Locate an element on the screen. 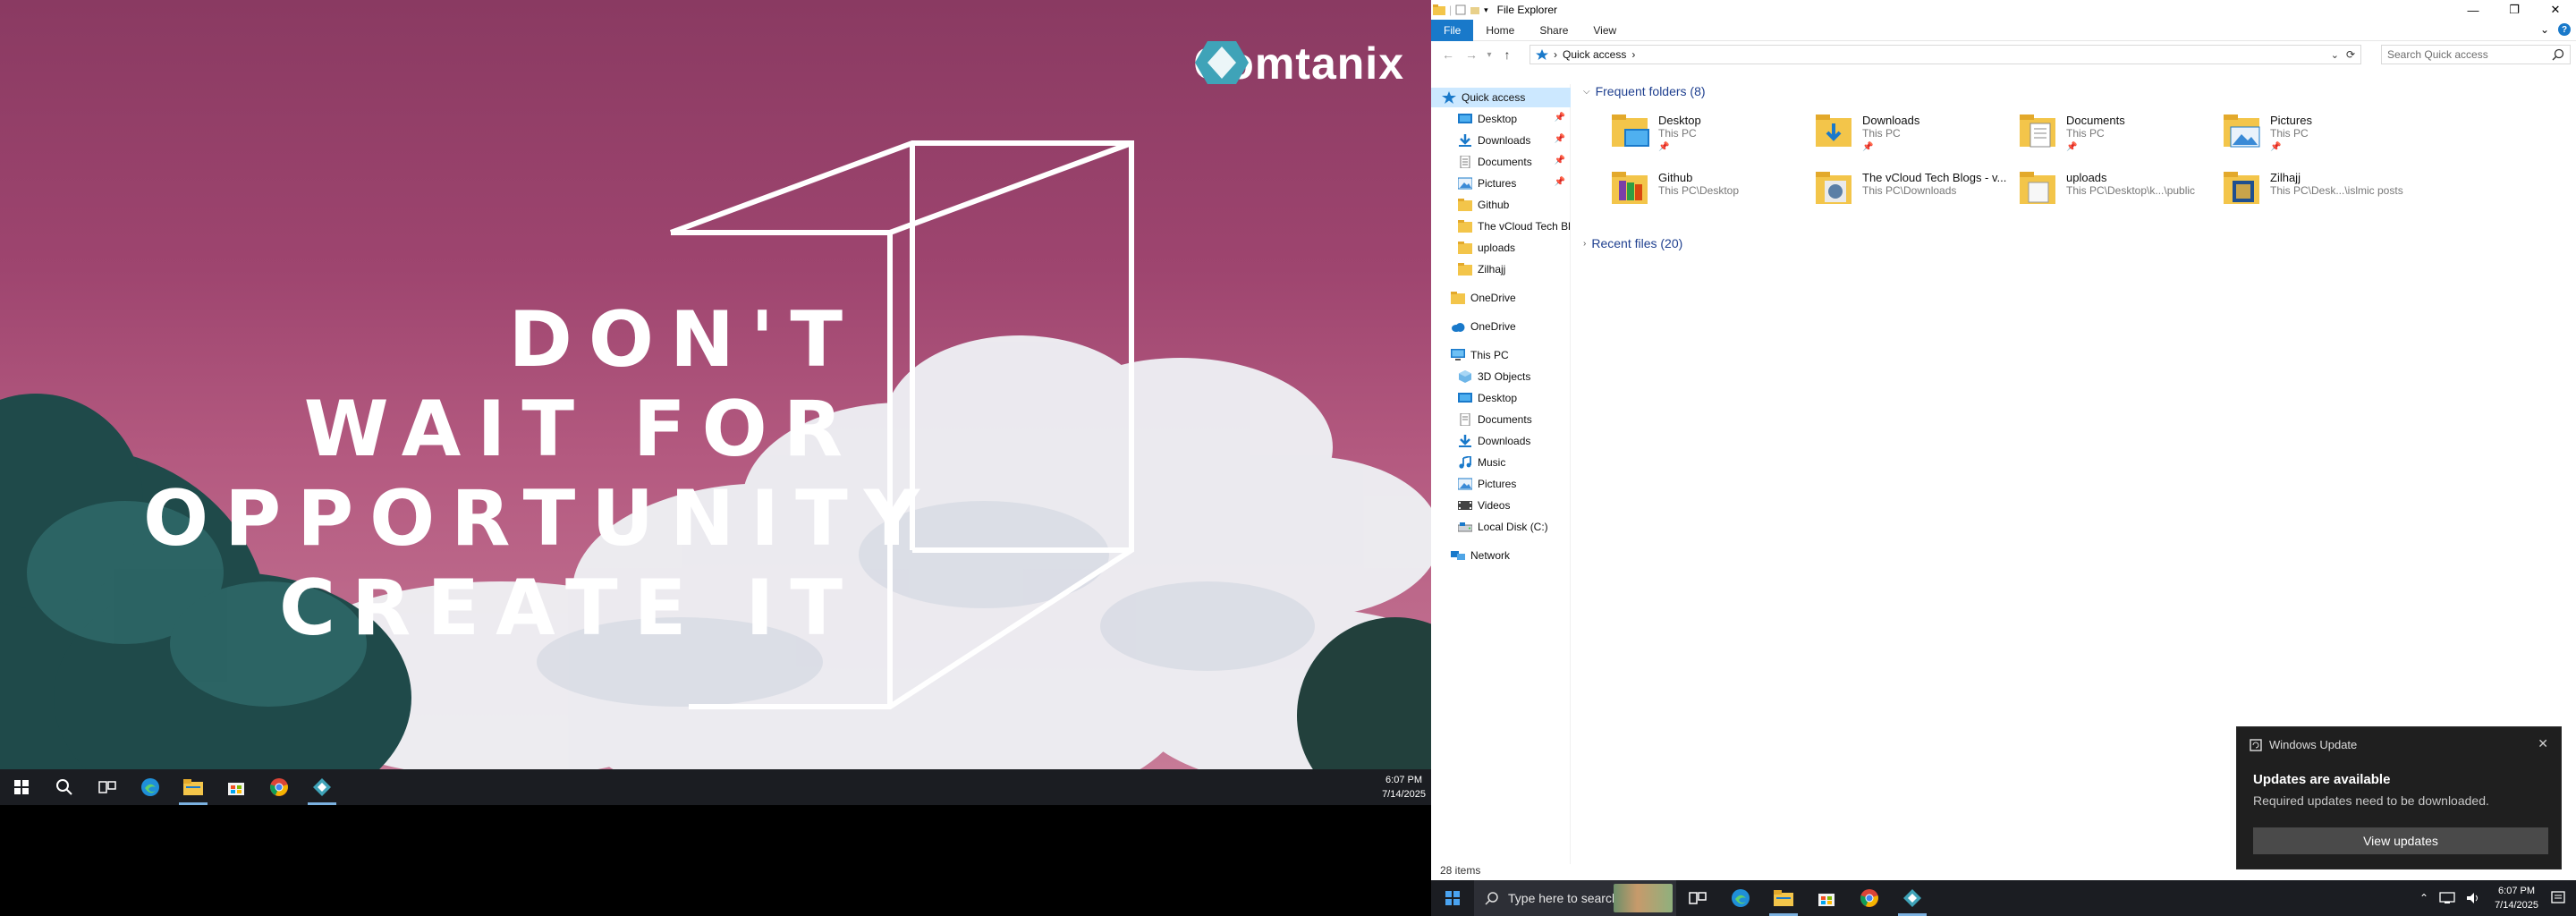 Image resolution: width=2576 pixels, height=916 pixels. left-clock: 6:07 PM 7/14/2025 is located at coordinates (1404, 787).